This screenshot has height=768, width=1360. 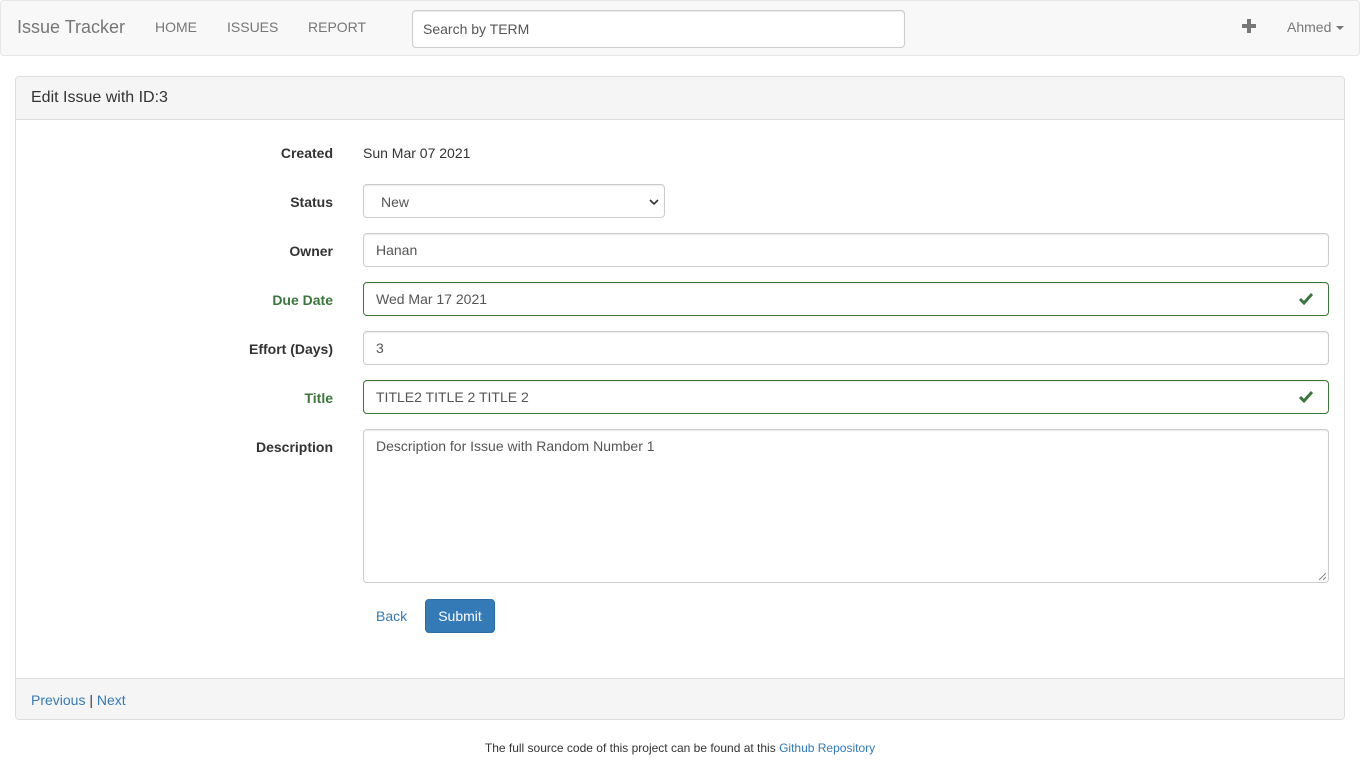 I want to click on title-value: TITLE2 TITLE 2 TITLE 2, so click(x=452, y=397).